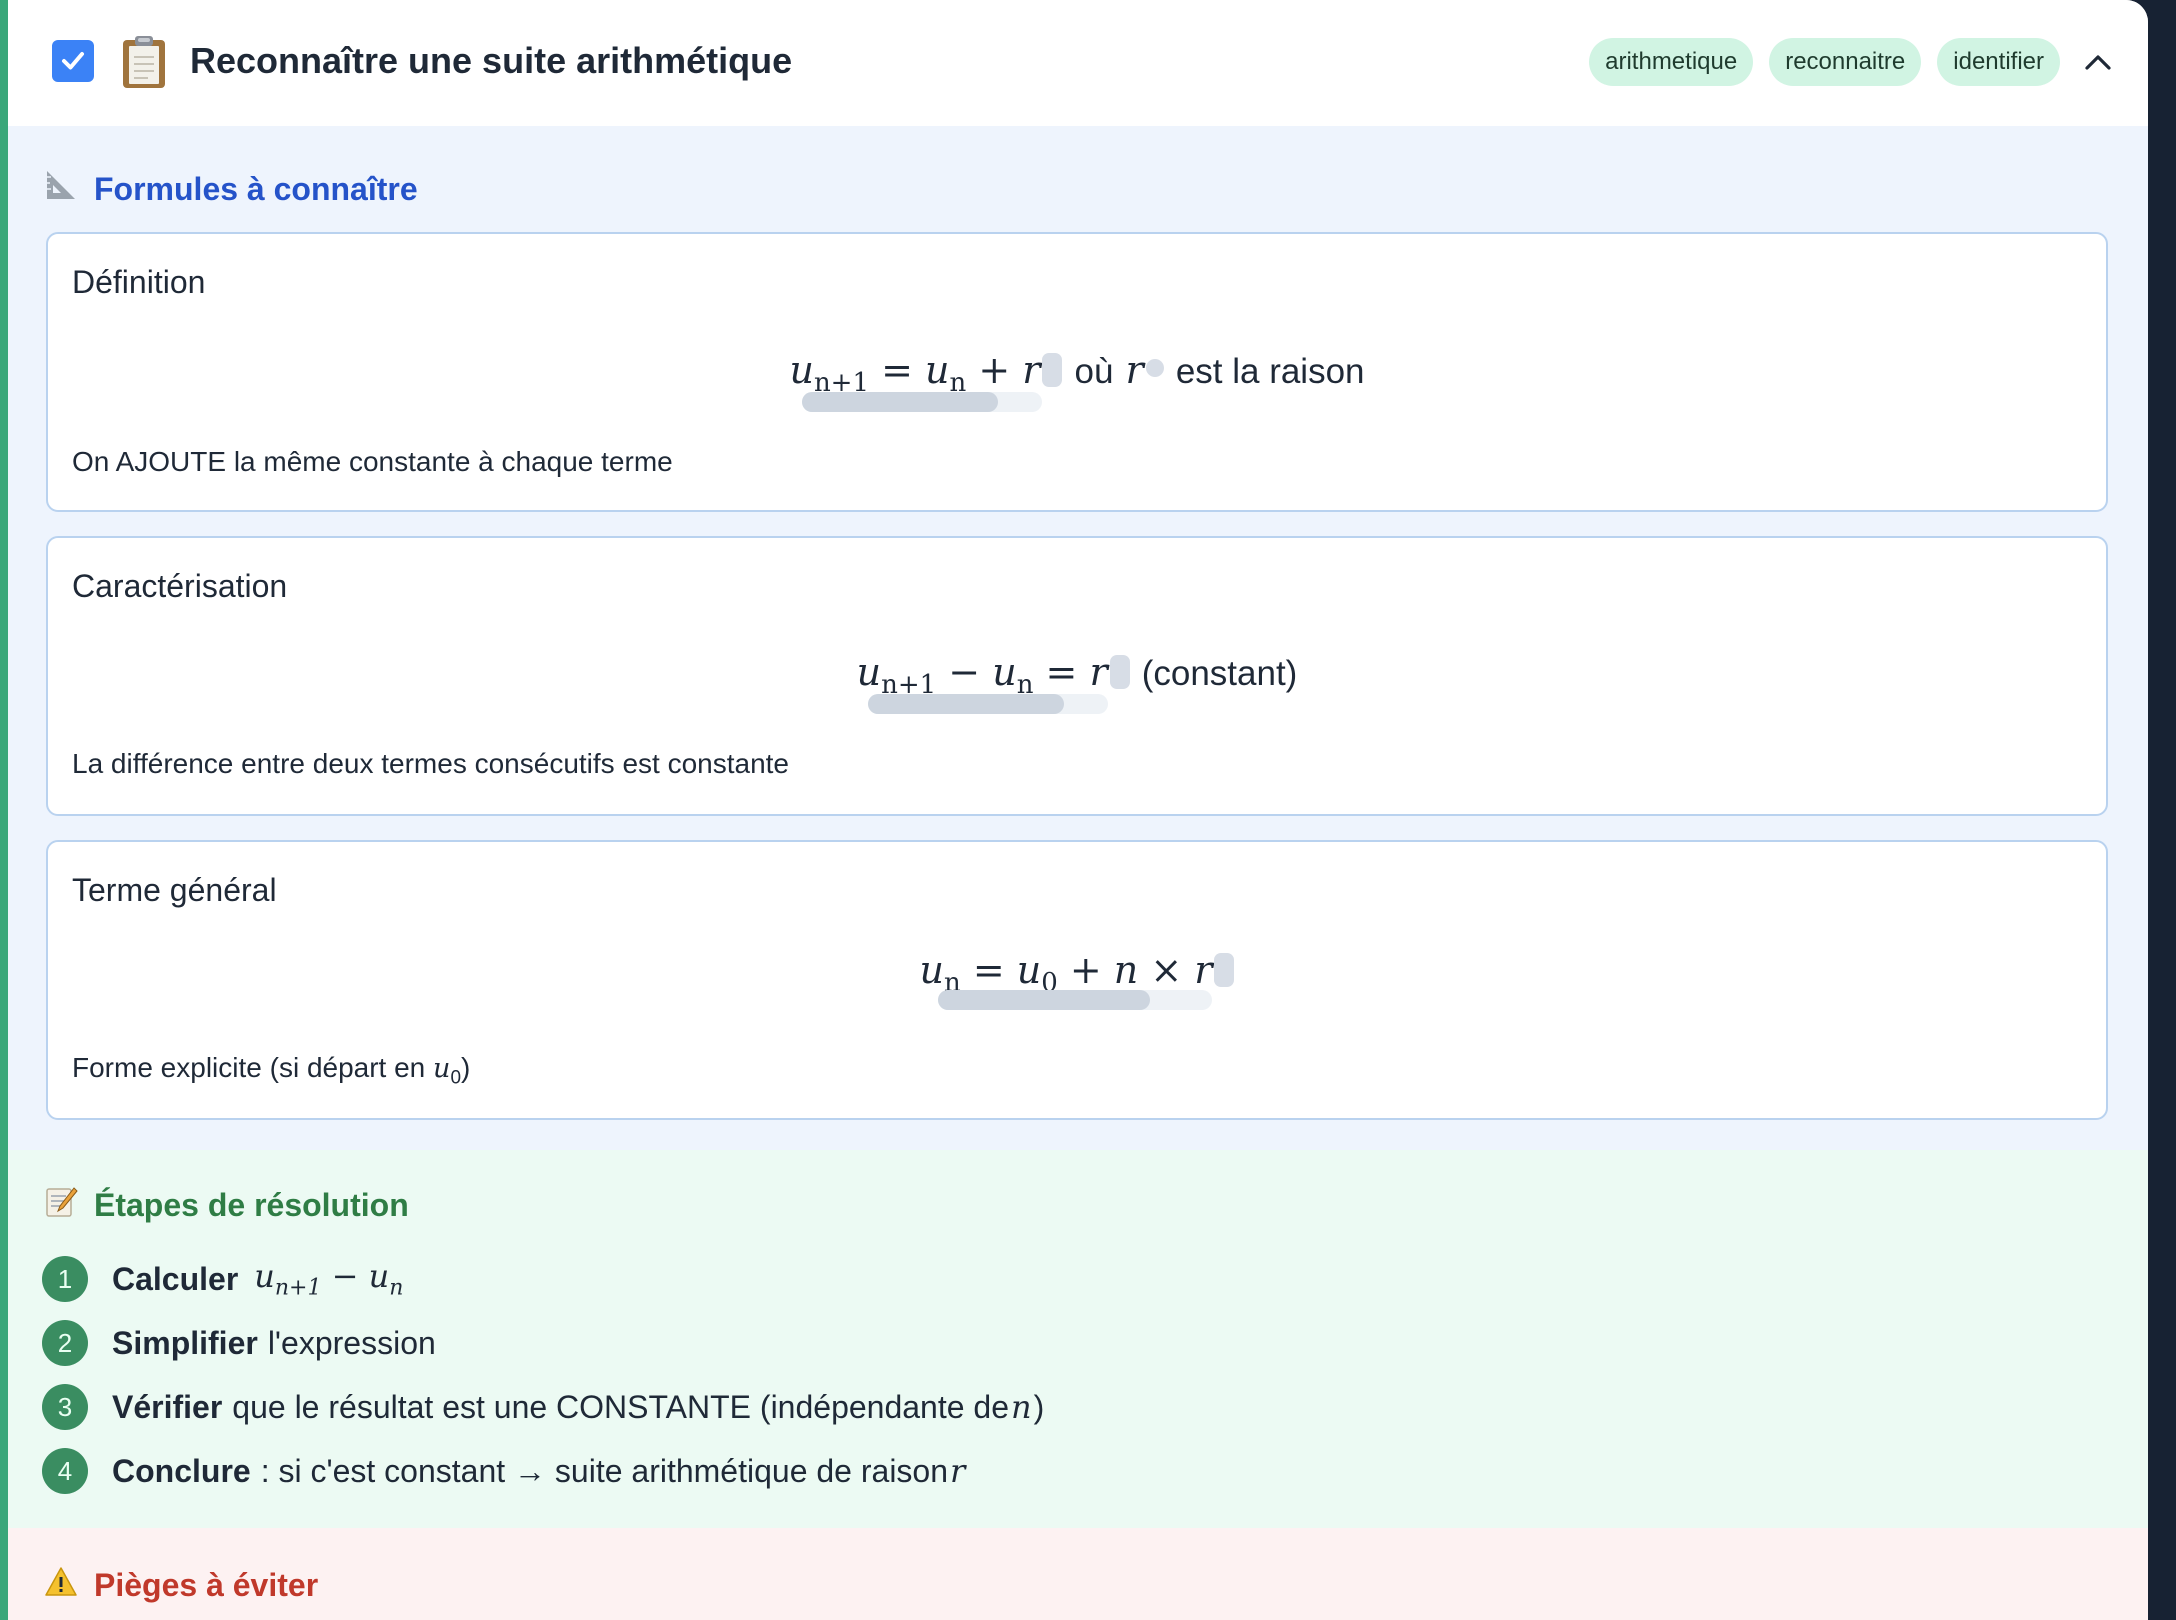 Image resolution: width=2176 pixels, height=1620 pixels. What do you see at coordinates (65, 1279) in the screenshot?
I see `step-number: 1` at bounding box center [65, 1279].